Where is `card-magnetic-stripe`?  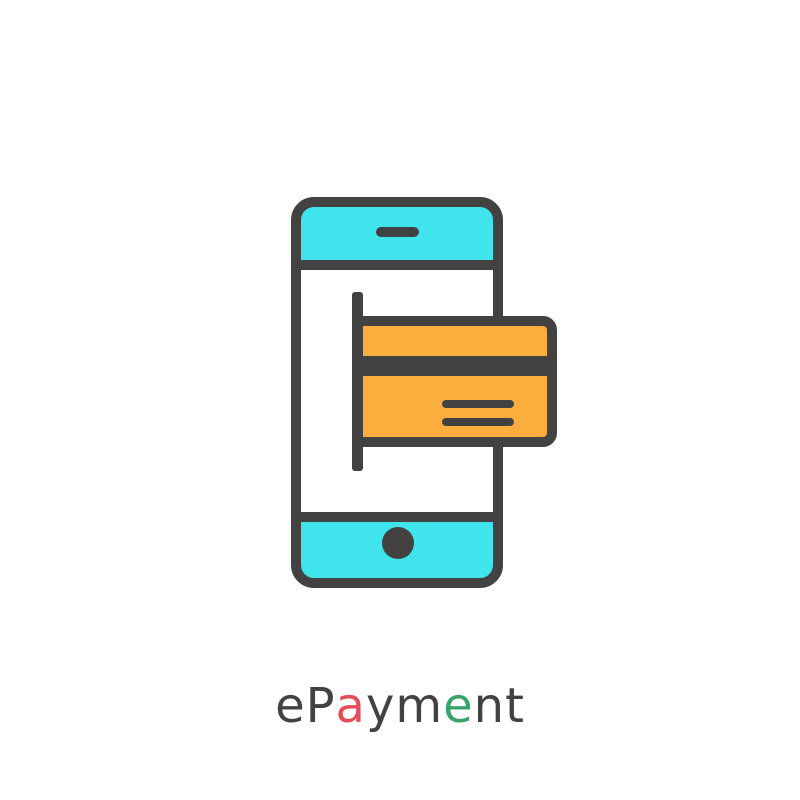
card-magnetic-stripe is located at coordinates (456, 366).